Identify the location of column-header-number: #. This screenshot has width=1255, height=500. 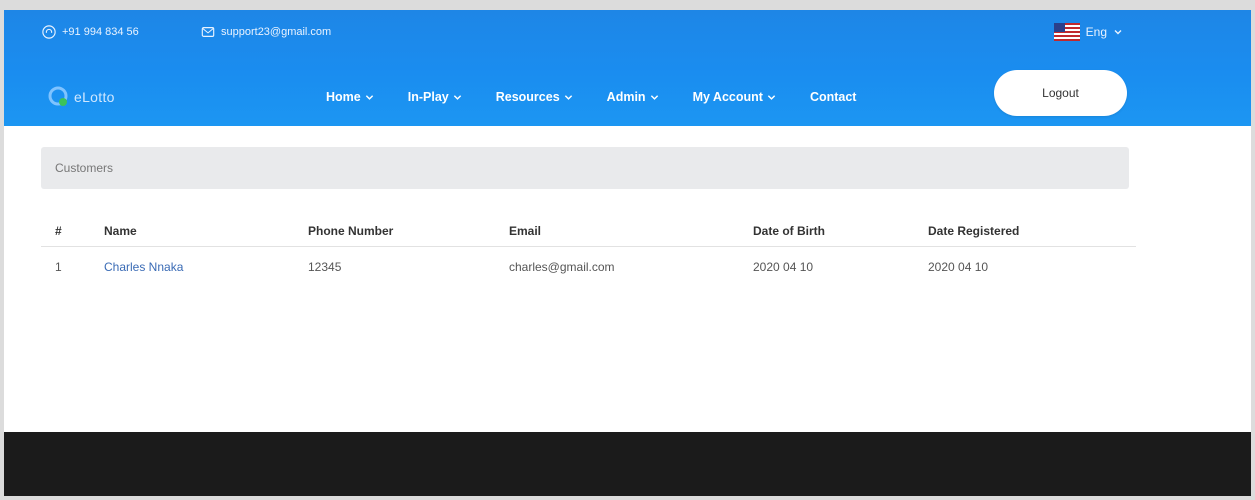
(58, 231).